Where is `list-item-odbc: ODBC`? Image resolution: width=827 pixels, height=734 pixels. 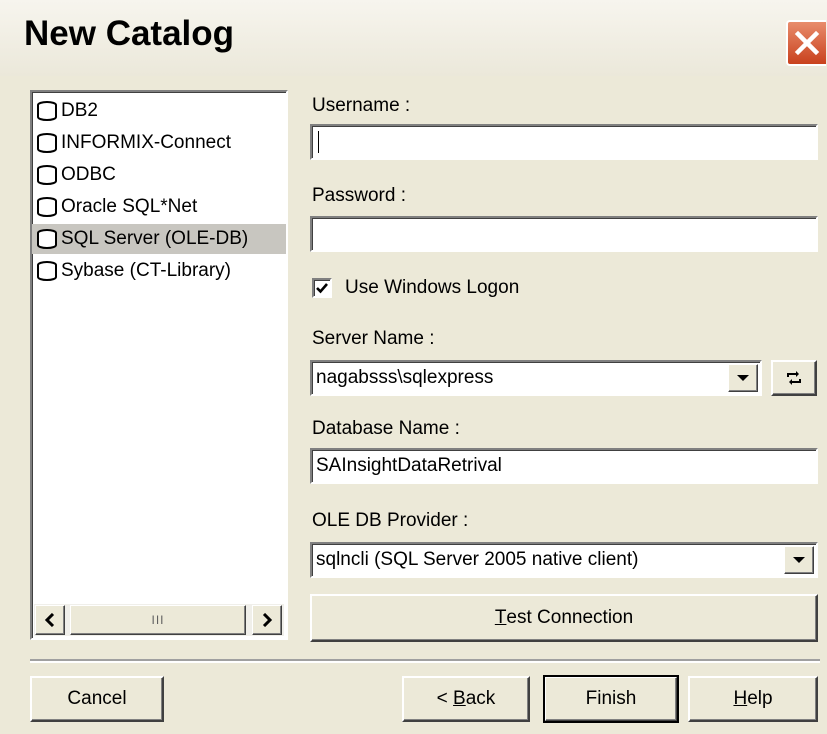 list-item-odbc: ODBC is located at coordinates (161, 175).